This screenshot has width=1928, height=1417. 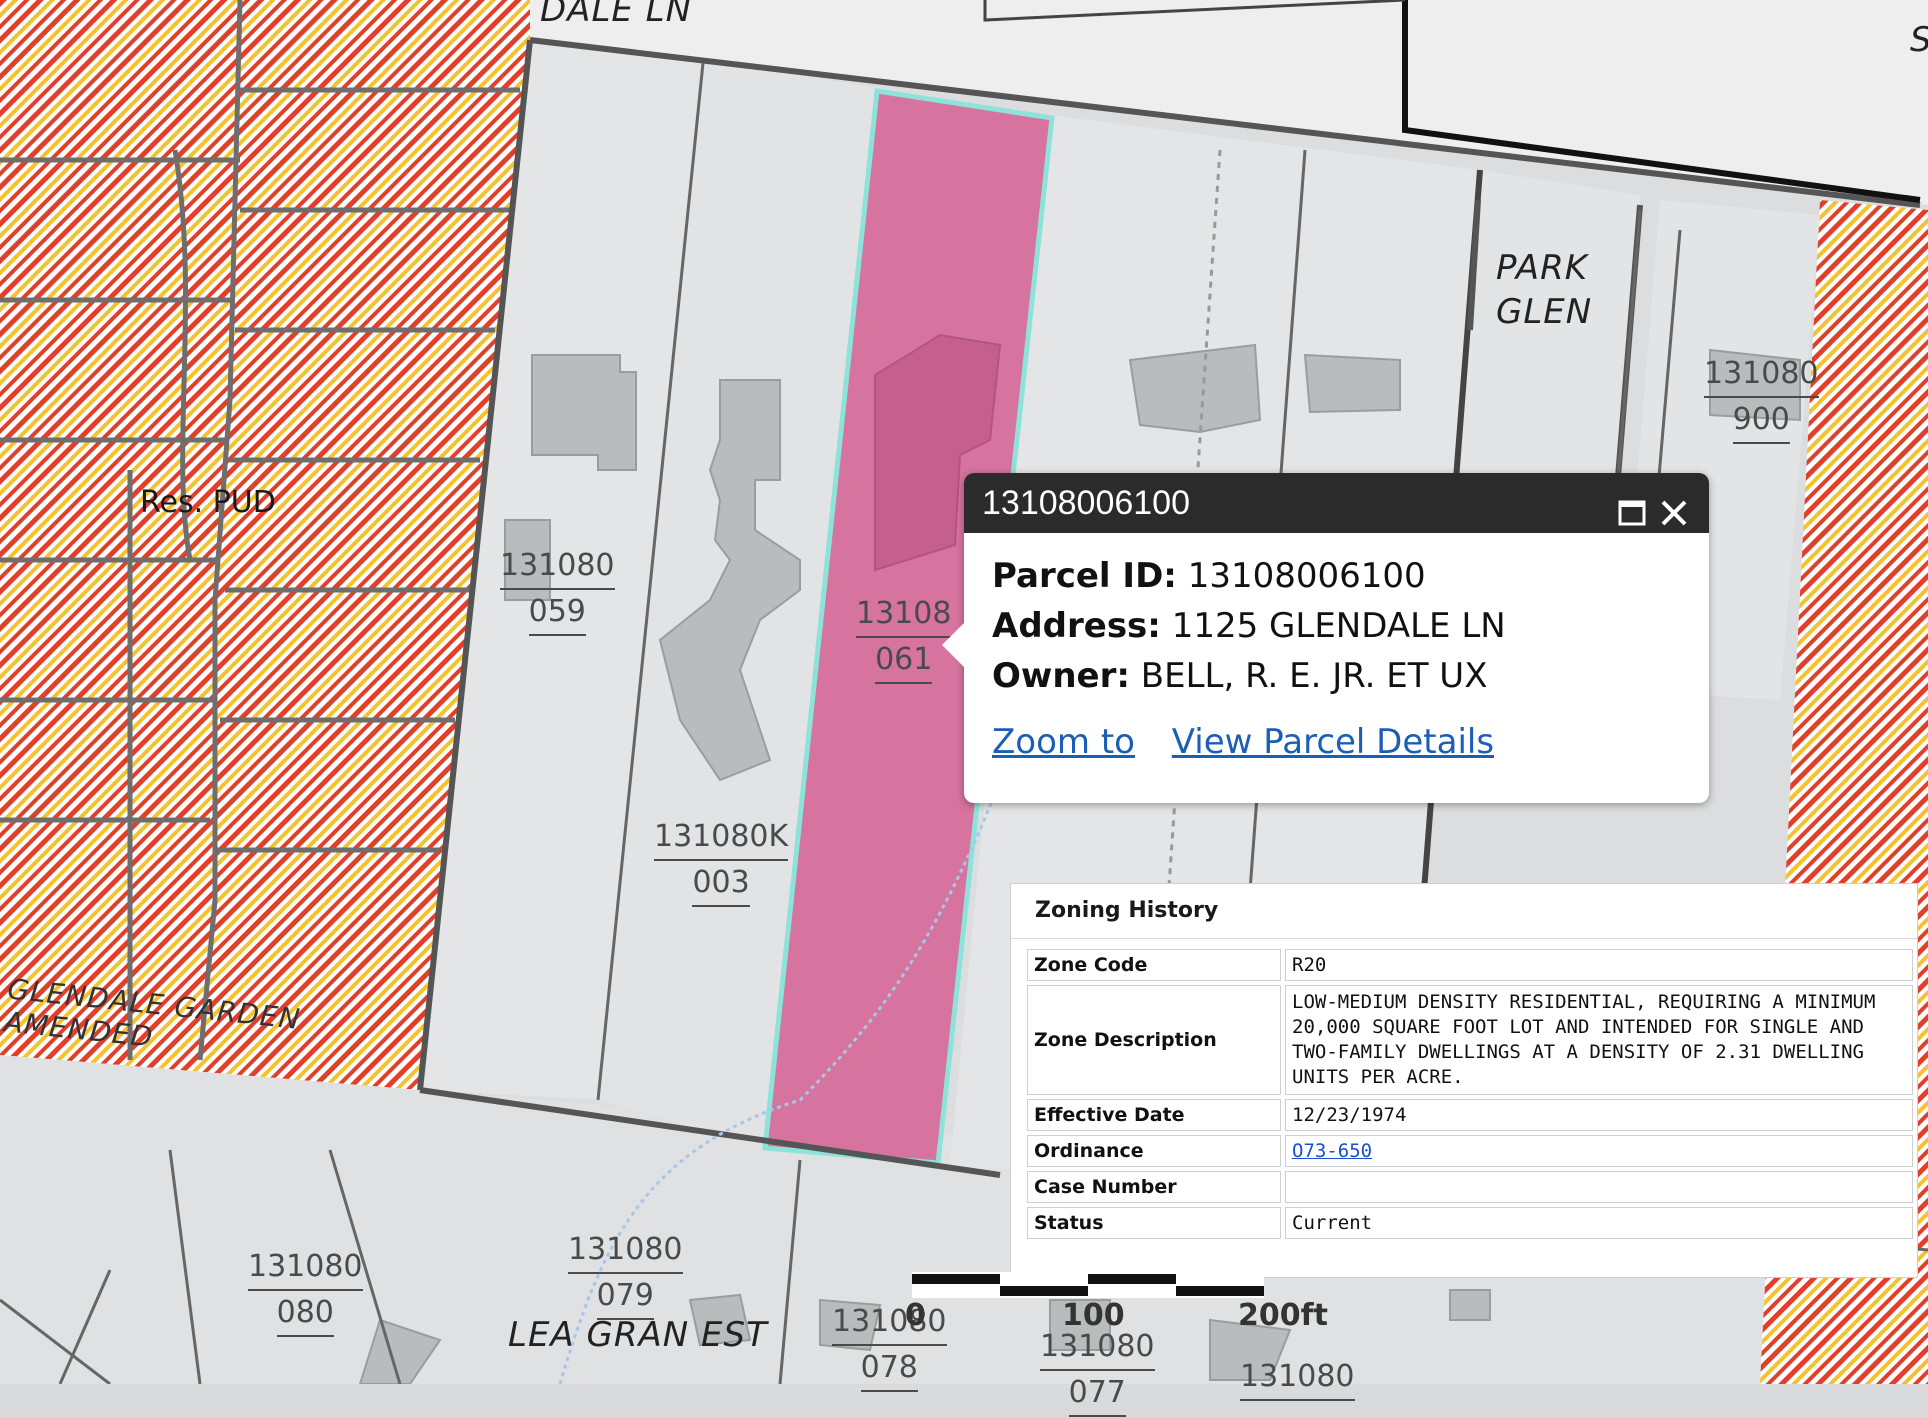 I want to click on ordinance-label: Ordinance, so click(x=1154, y=1151).